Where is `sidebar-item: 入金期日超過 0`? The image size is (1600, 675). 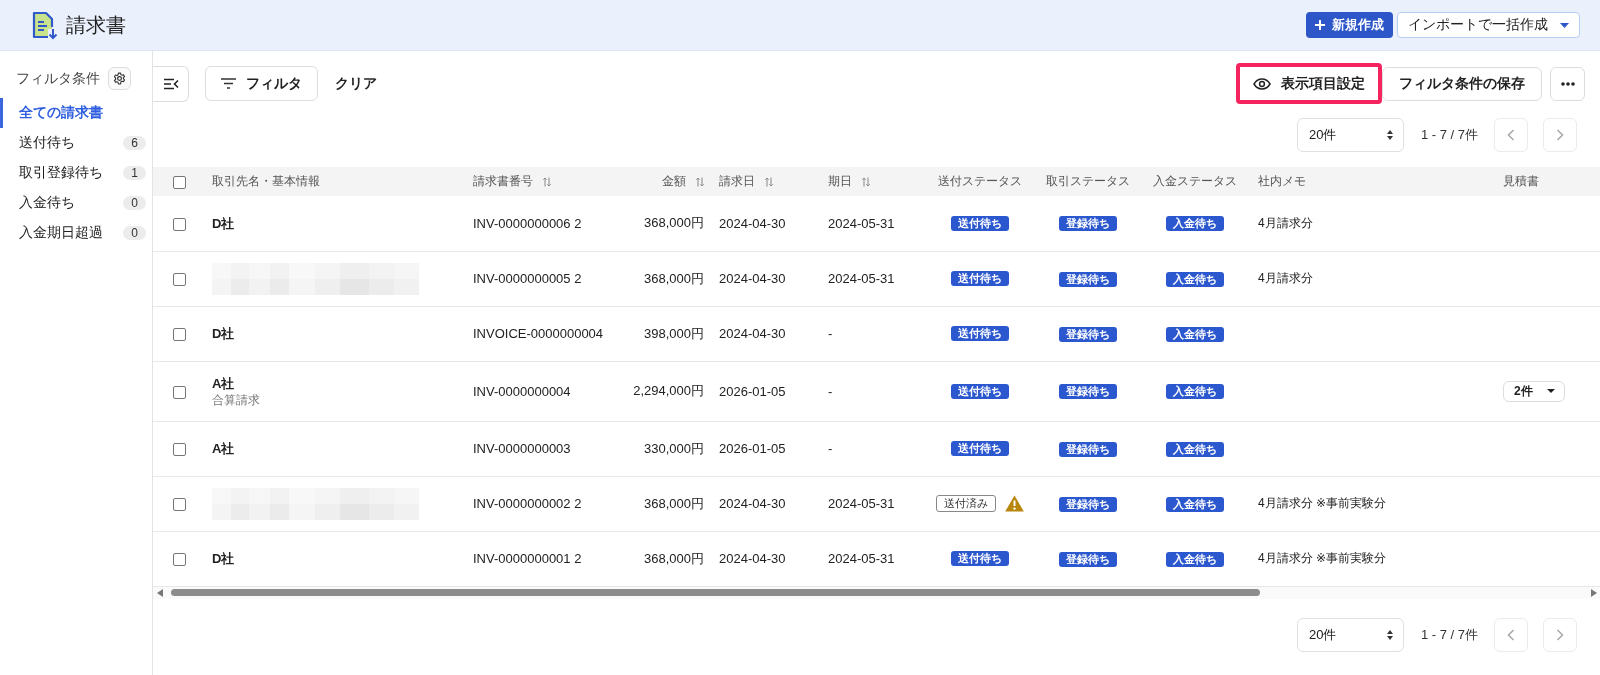
sidebar-item: 入金期日超過 0 is located at coordinates (76, 233).